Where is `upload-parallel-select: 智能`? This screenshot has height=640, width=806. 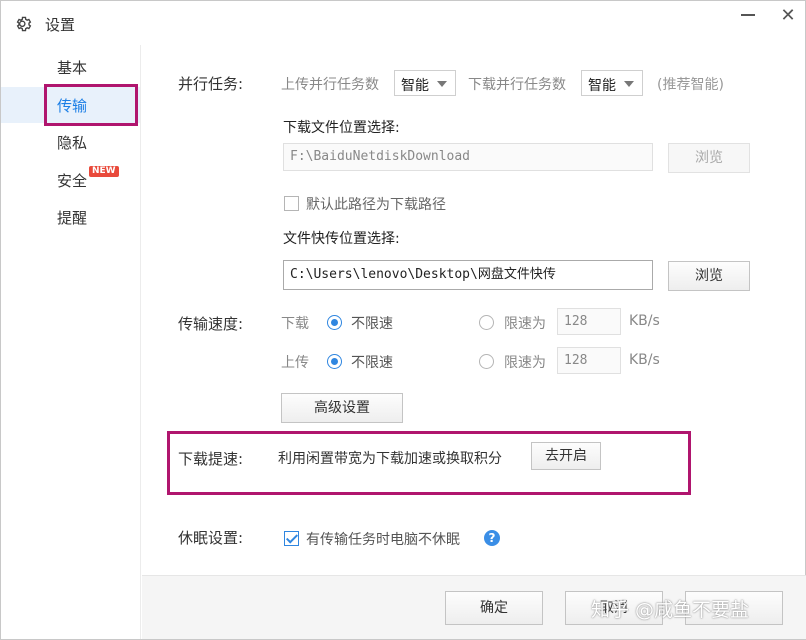
upload-parallel-select: 智能 is located at coordinates (425, 83).